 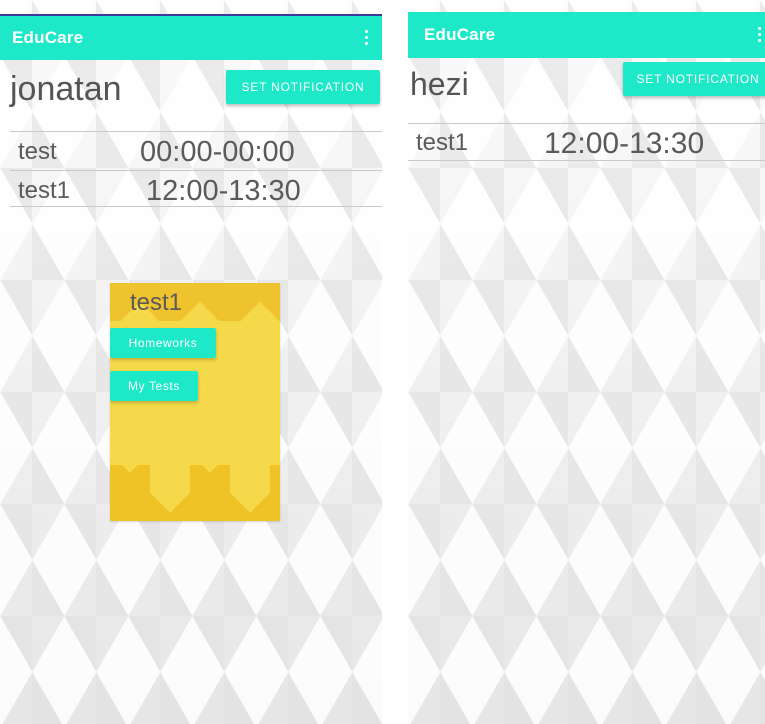 What do you see at coordinates (66, 89) in the screenshot?
I see `username: jonatan` at bounding box center [66, 89].